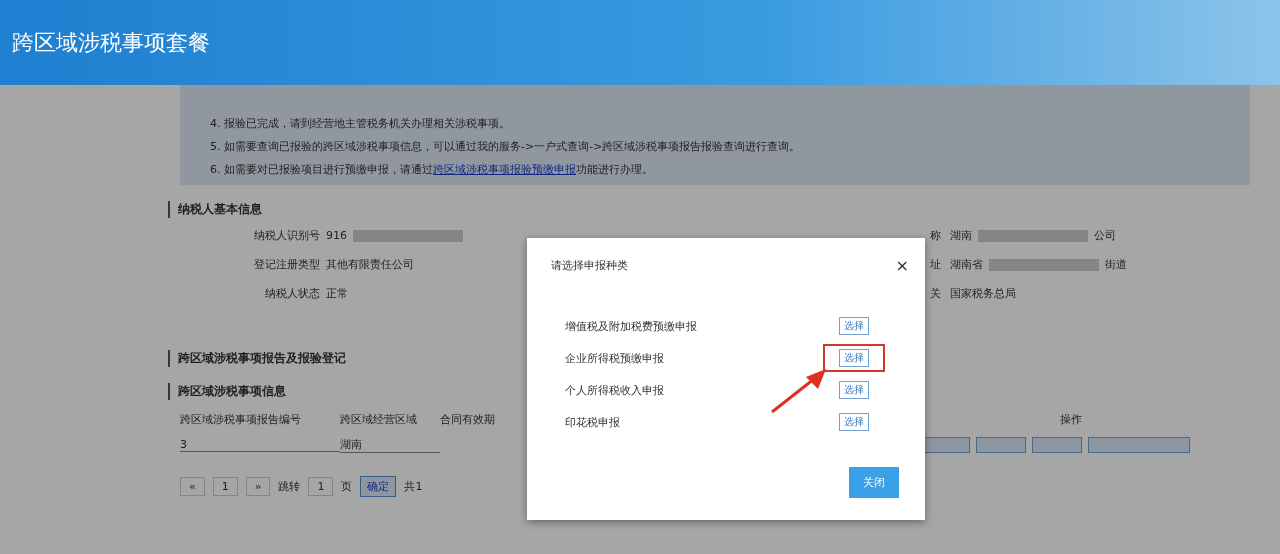 The image size is (1280, 554). What do you see at coordinates (936, 293) in the screenshot?
I see `field-label: 关` at bounding box center [936, 293].